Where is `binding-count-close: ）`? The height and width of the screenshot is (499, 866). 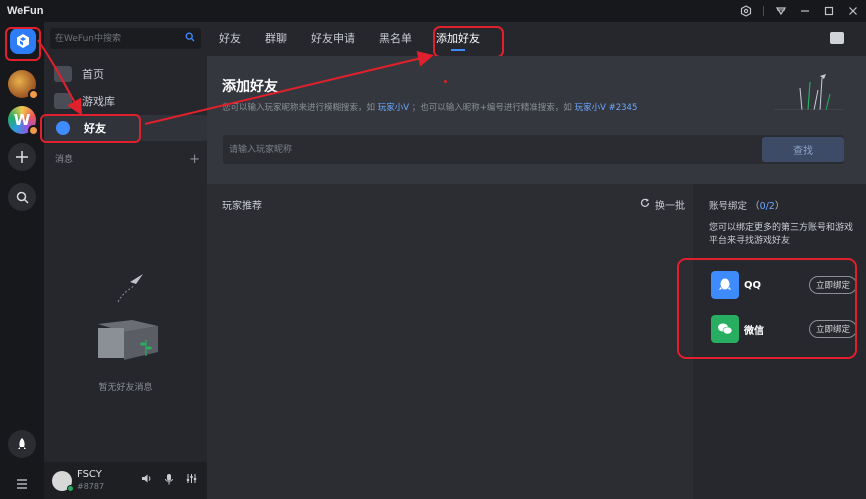 binding-count-close: ） is located at coordinates (779, 206).